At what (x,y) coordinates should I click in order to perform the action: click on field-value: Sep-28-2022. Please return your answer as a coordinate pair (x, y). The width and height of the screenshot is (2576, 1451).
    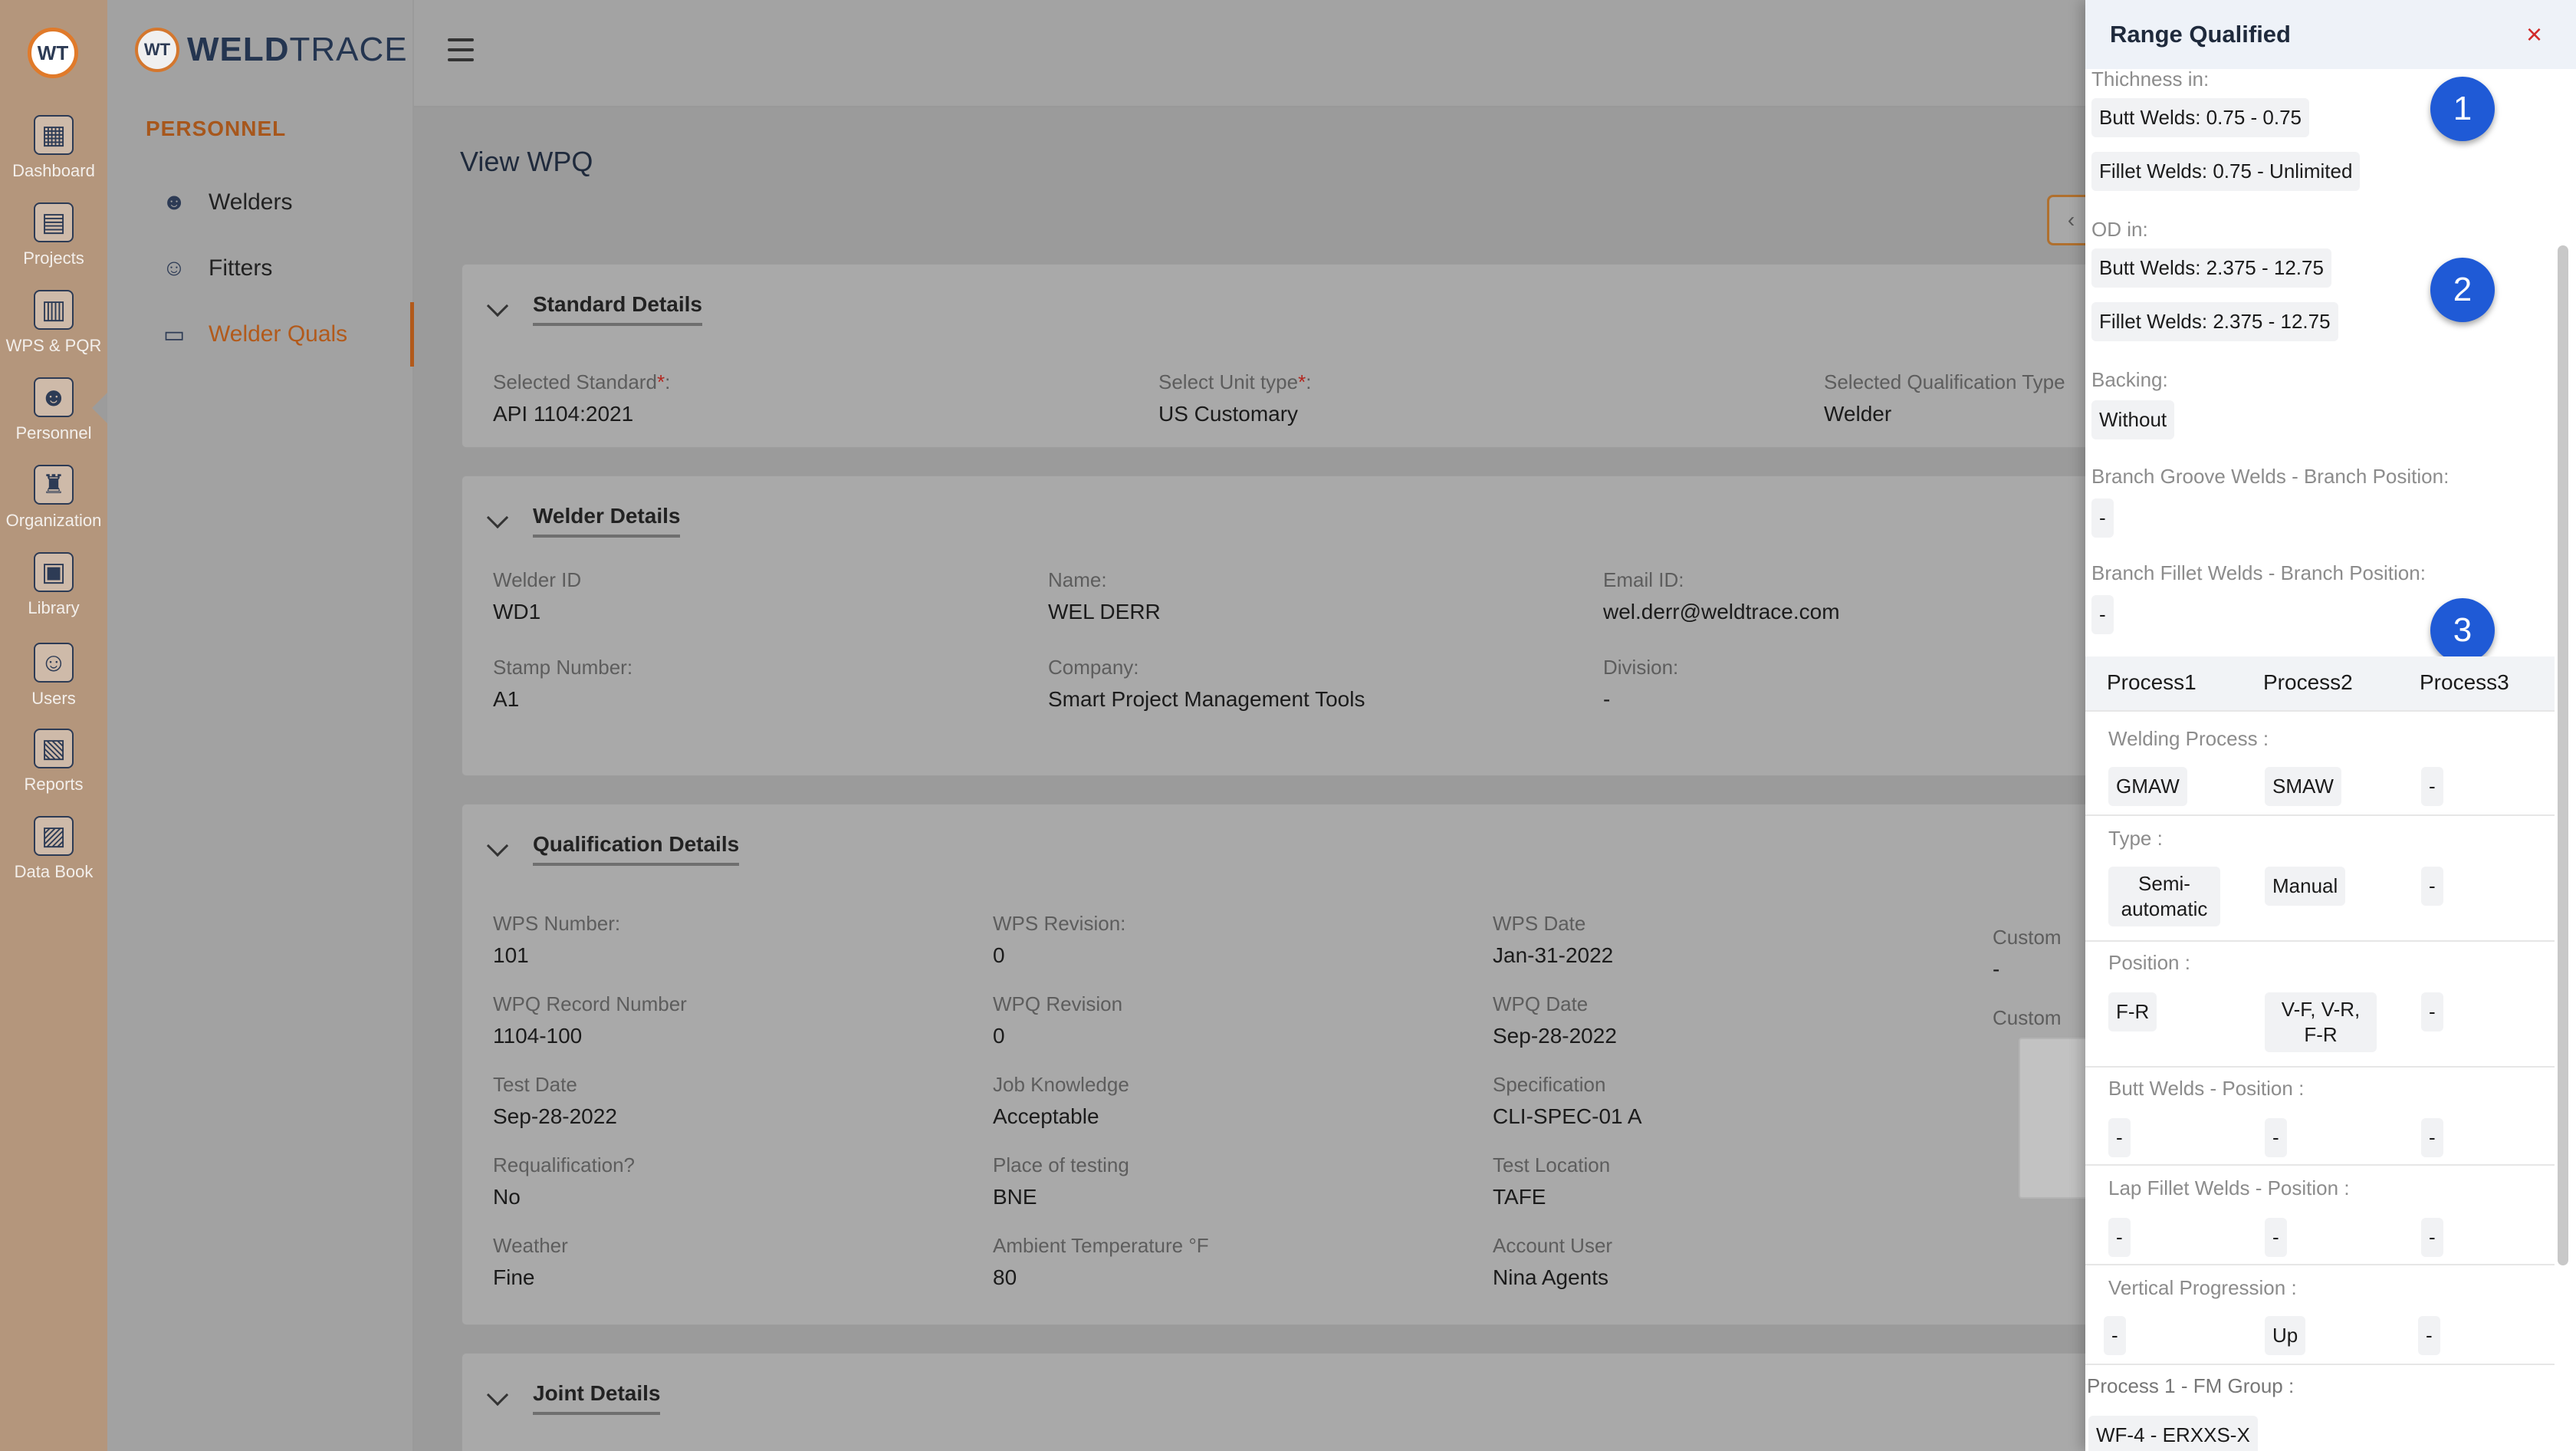
    Looking at the image, I should click on (555, 1116).